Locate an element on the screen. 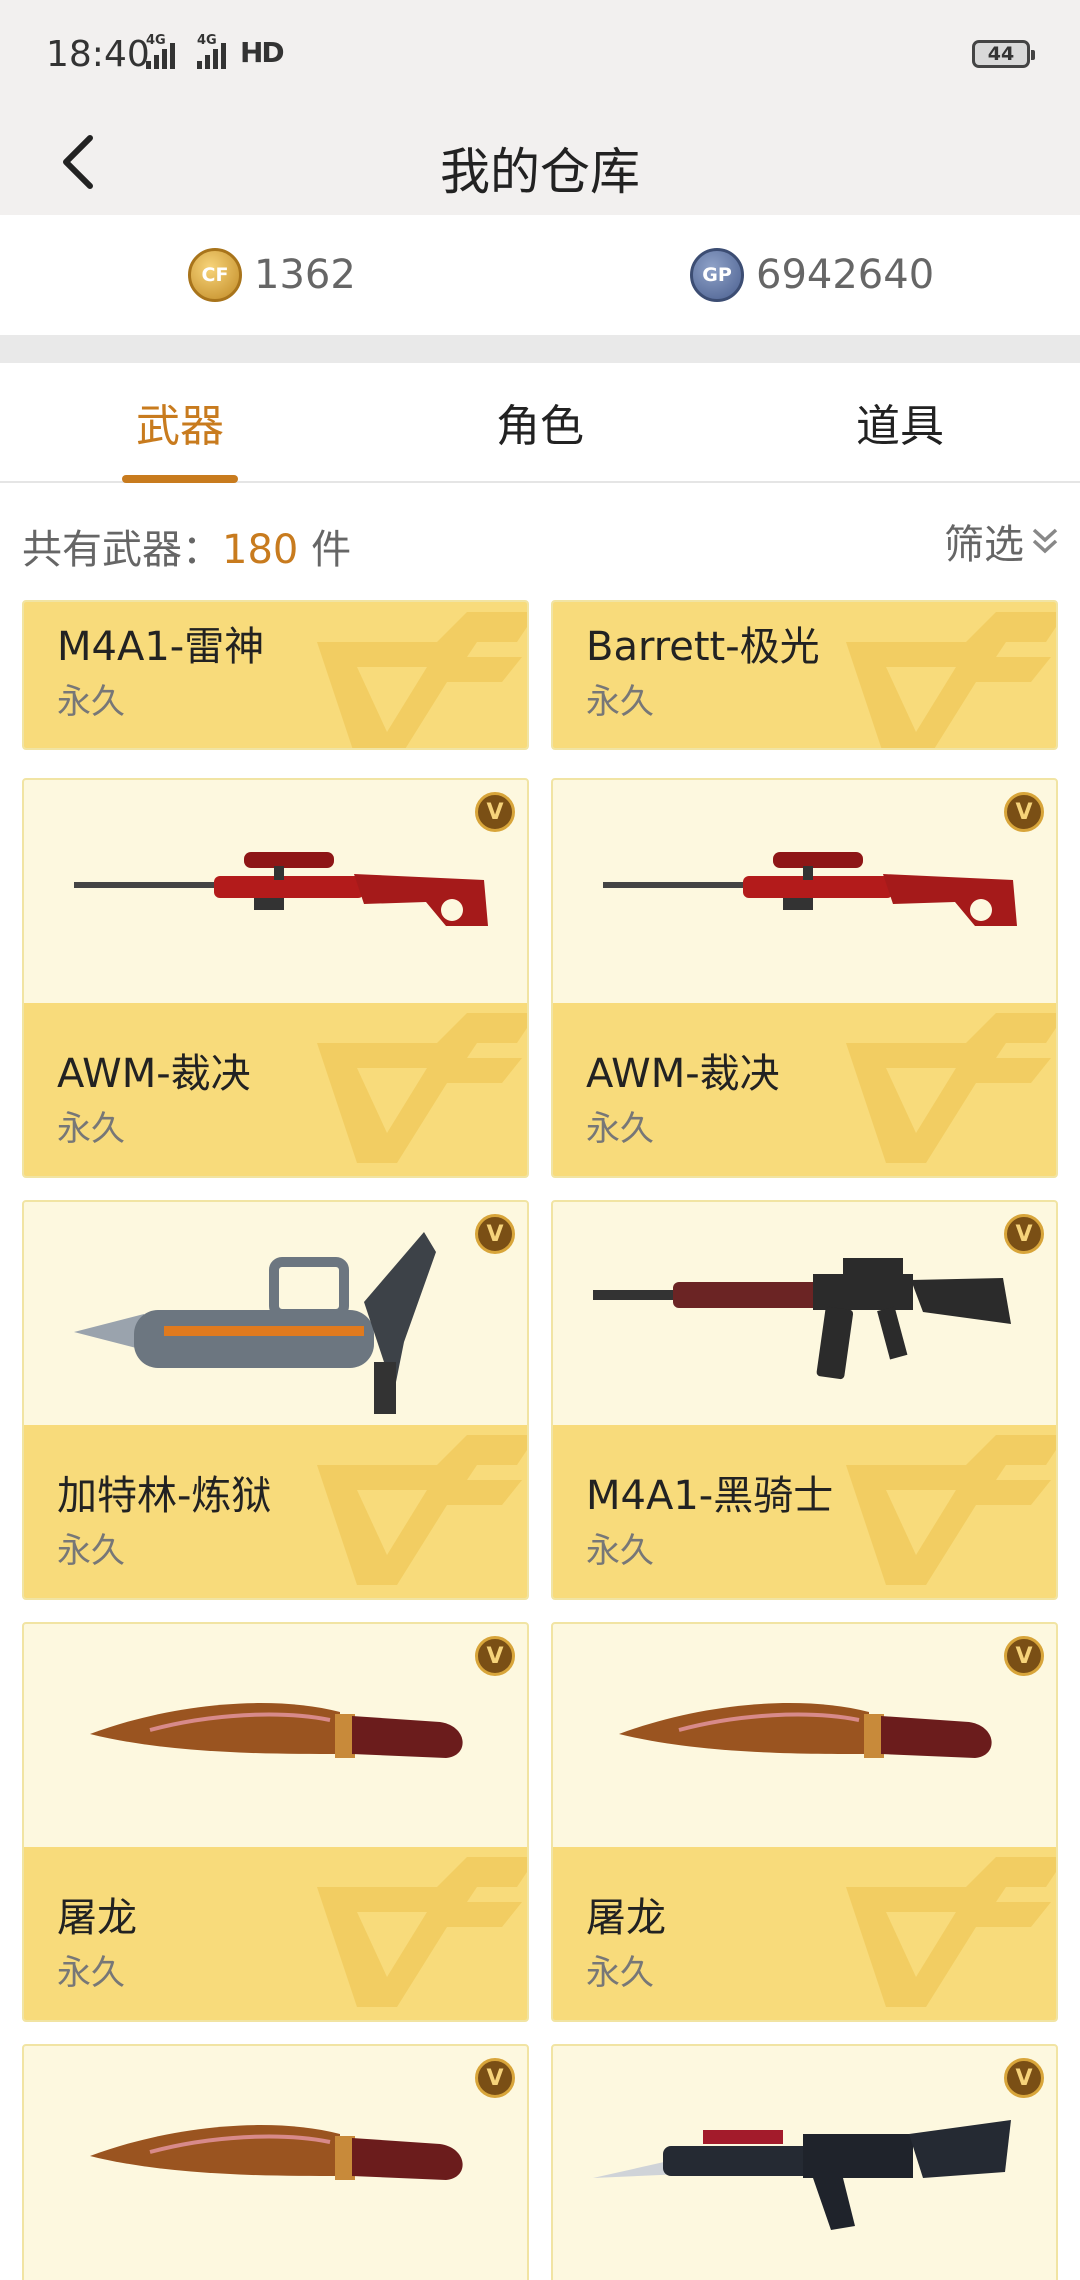  title-bar: 我的仓库 is located at coordinates (540, 162).